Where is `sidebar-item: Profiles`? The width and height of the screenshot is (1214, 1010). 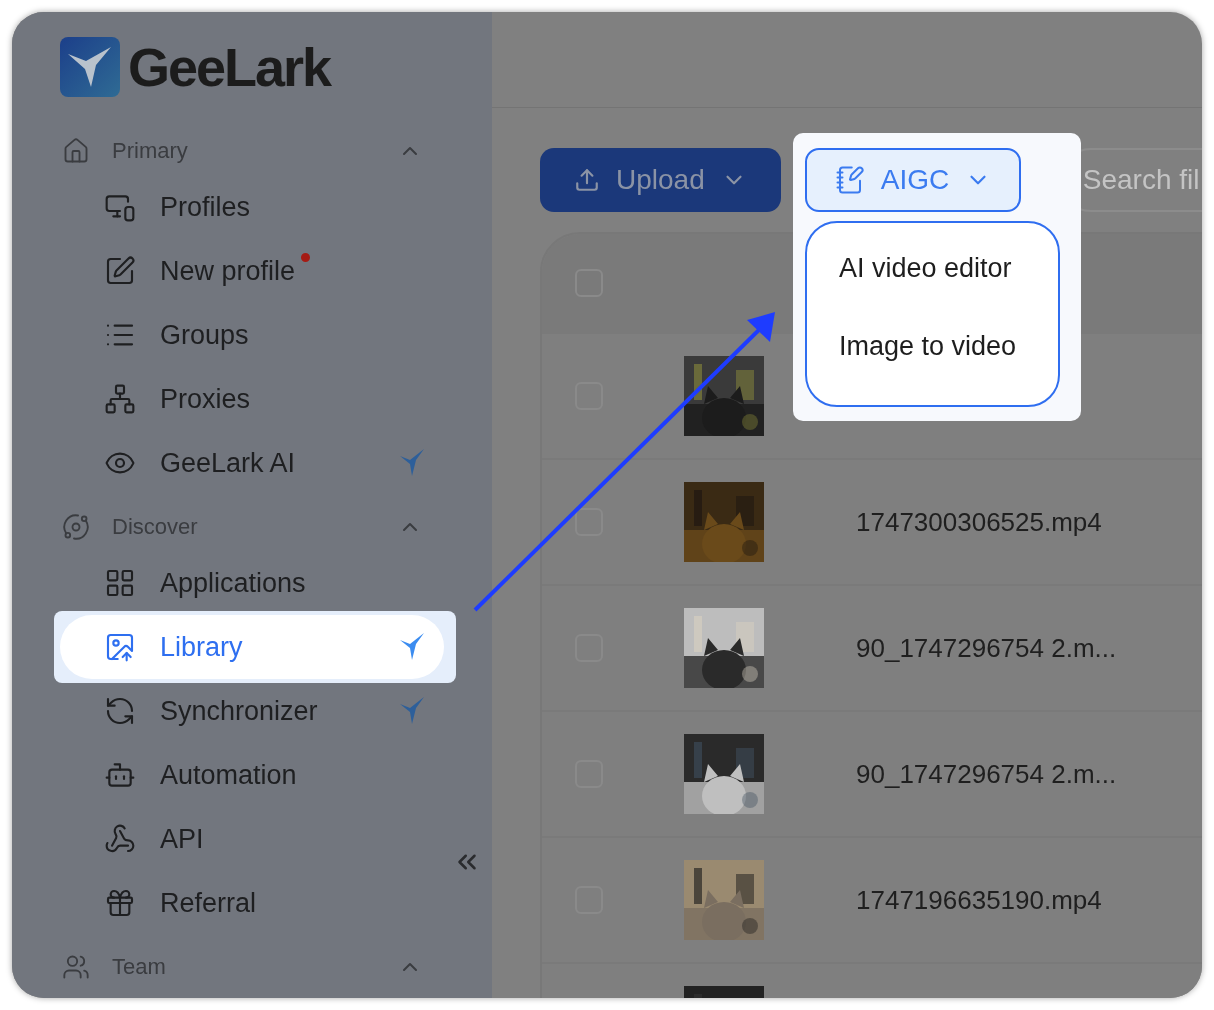 sidebar-item: Profiles is located at coordinates (252, 207).